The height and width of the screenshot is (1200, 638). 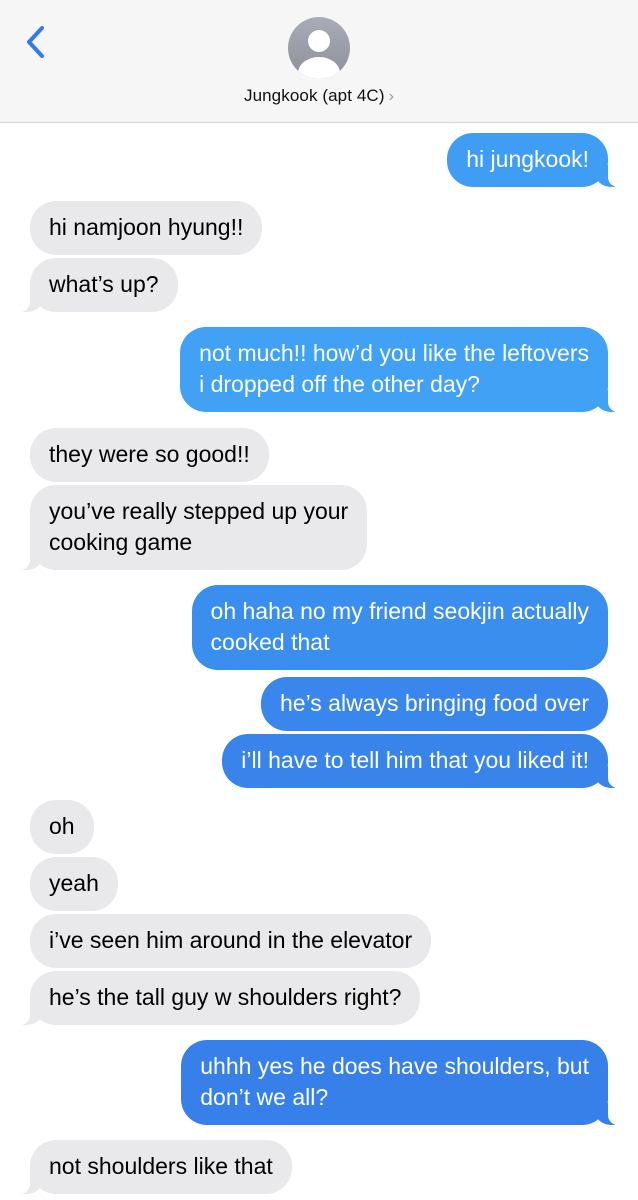 What do you see at coordinates (399, 611) in the screenshot?
I see `message-text-line: oh haha no my friend seokjin actually` at bounding box center [399, 611].